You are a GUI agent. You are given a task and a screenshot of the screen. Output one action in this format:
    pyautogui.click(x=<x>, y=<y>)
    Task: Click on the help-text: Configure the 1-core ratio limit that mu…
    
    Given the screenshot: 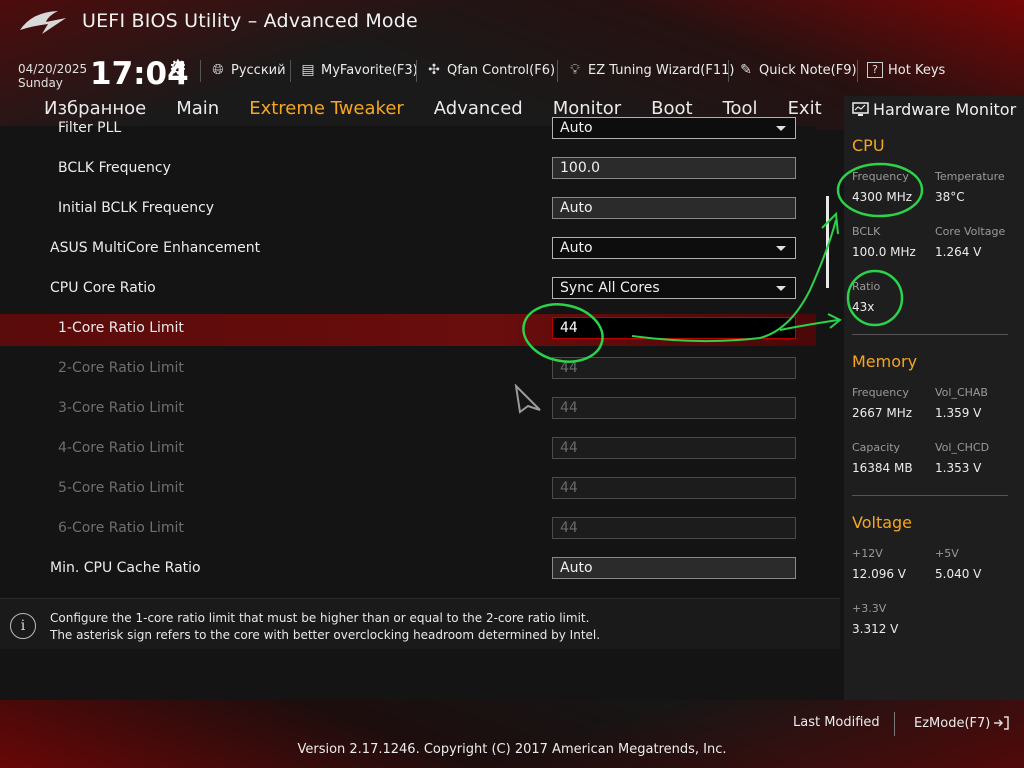 What is the action you would take?
    pyautogui.click(x=325, y=627)
    